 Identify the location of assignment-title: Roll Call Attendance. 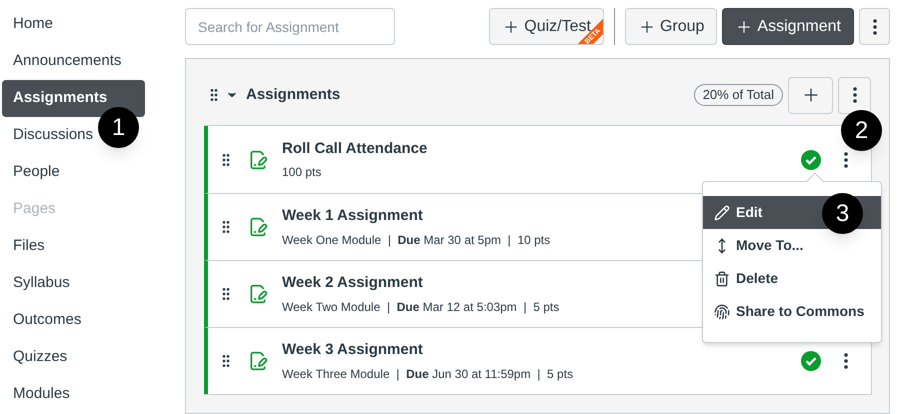
(355, 149).